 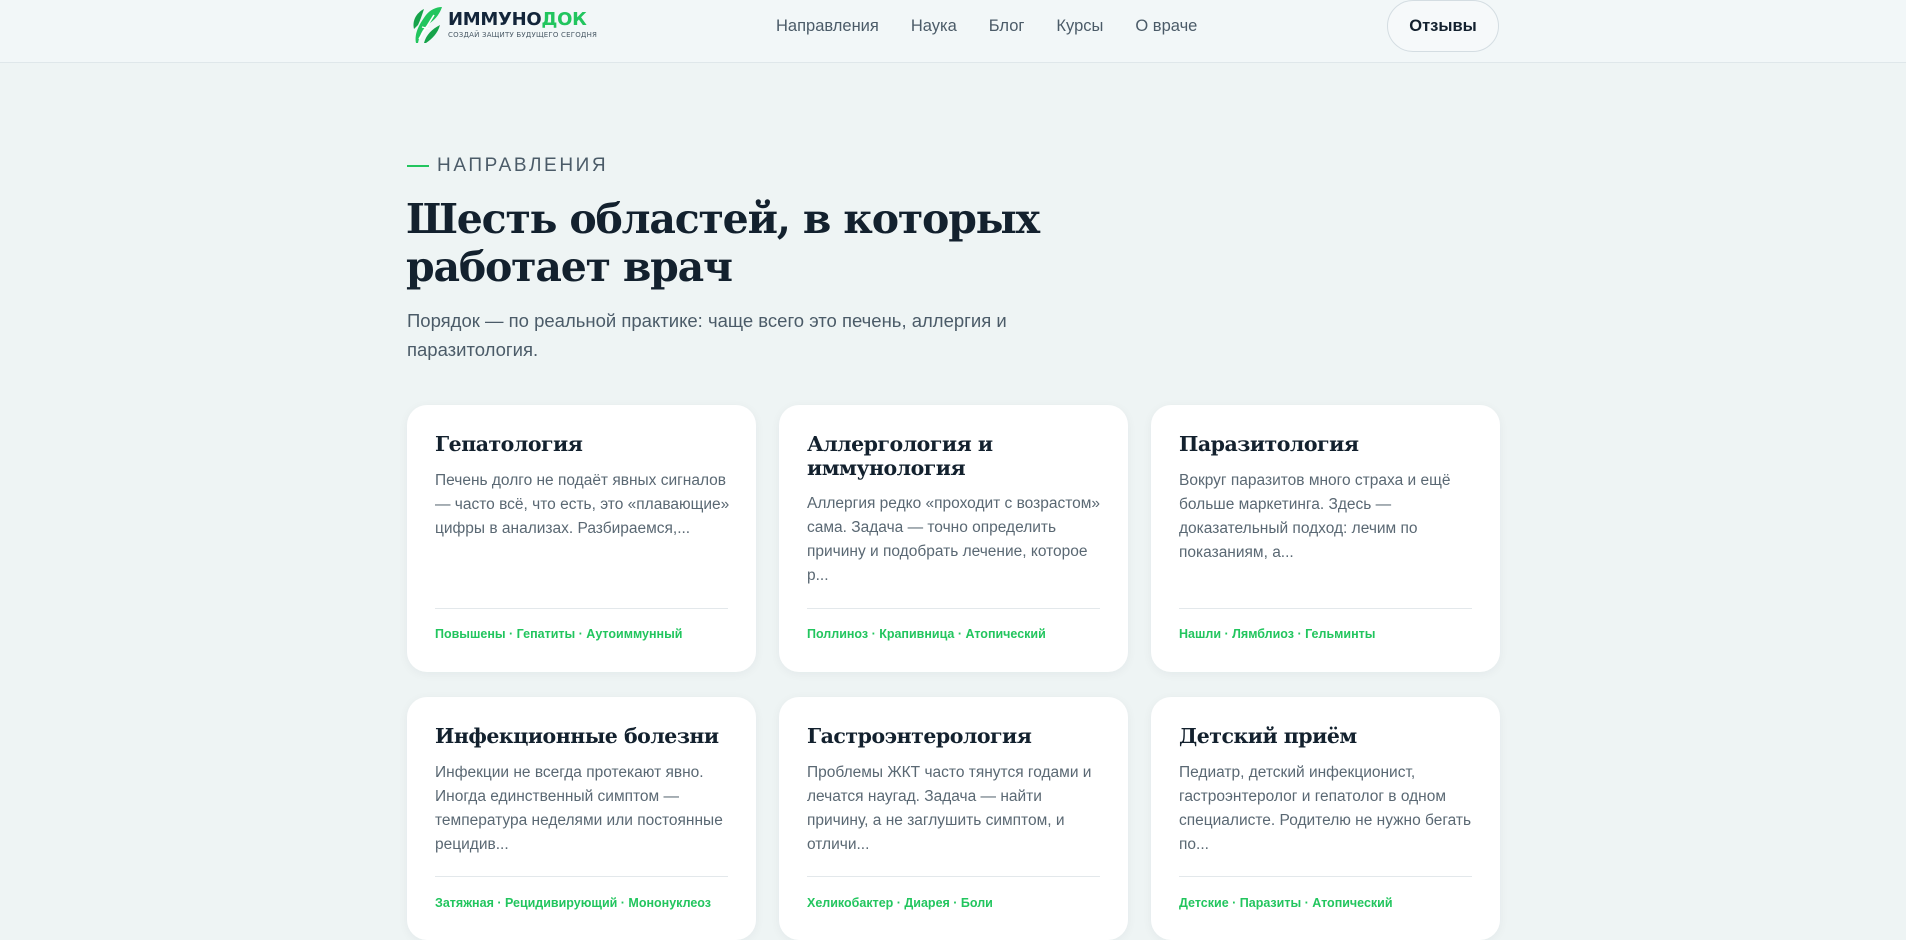 I want to click on section-title: Шесть областей, в которых работает врач, so click(x=756, y=243).